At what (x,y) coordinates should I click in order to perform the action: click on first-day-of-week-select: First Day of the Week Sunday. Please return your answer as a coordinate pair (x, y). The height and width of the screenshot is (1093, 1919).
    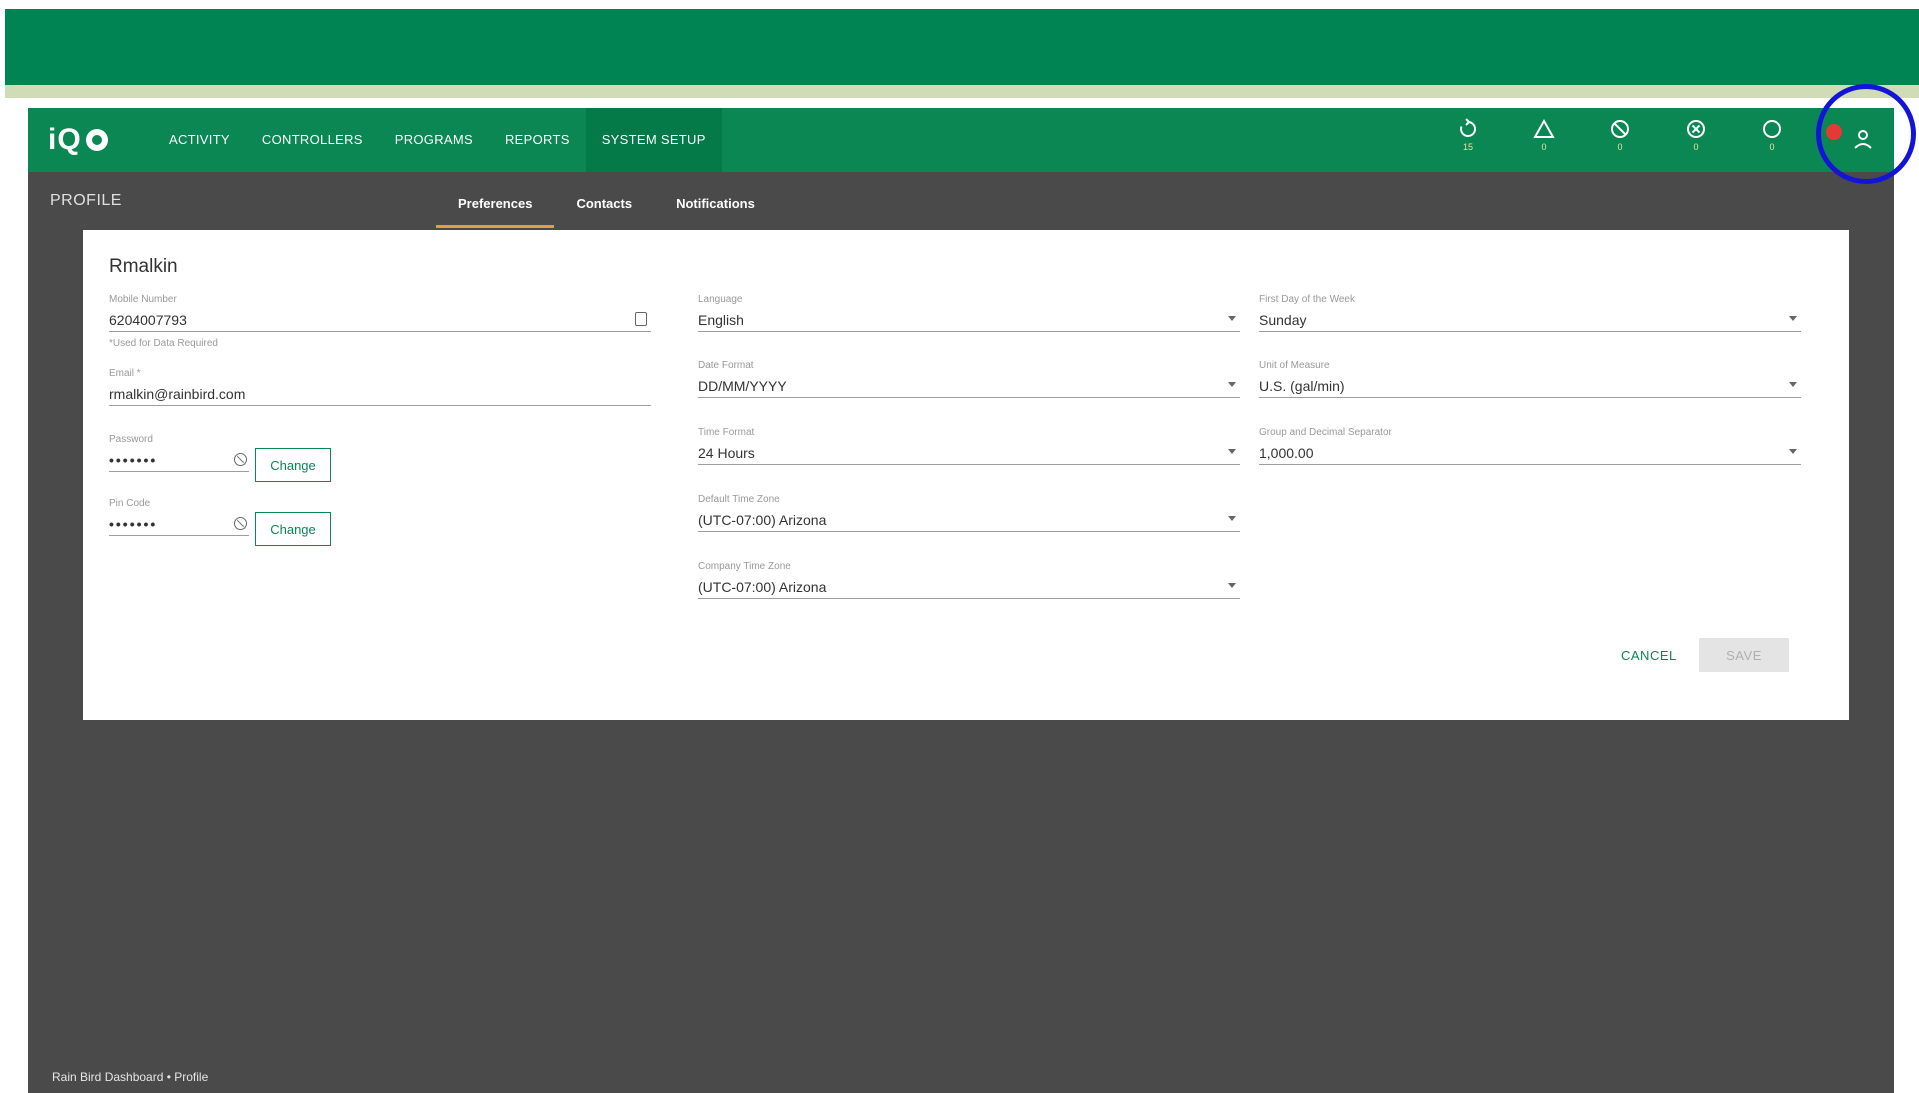
    Looking at the image, I should click on (1530, 313).